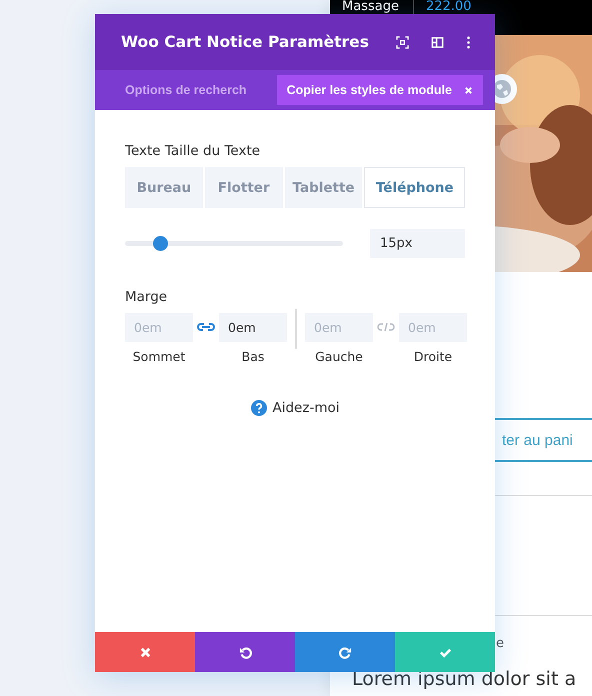 The height and width of the screenshot is (696, 592). Describe the element at coordinates (146, 297) in the screenshot. I see `field-label: Marge` at that location.